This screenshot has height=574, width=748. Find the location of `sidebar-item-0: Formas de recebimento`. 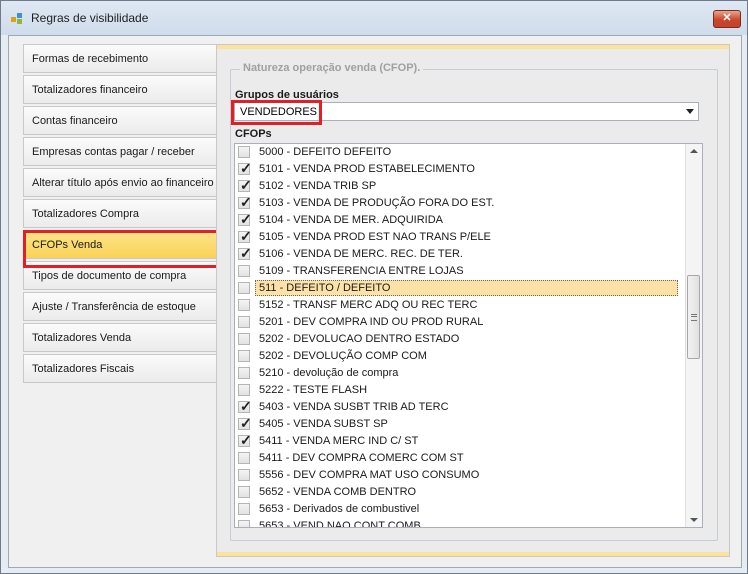

sidebar-item-0: Formas de recebimento is located at coordinates (120, 58).